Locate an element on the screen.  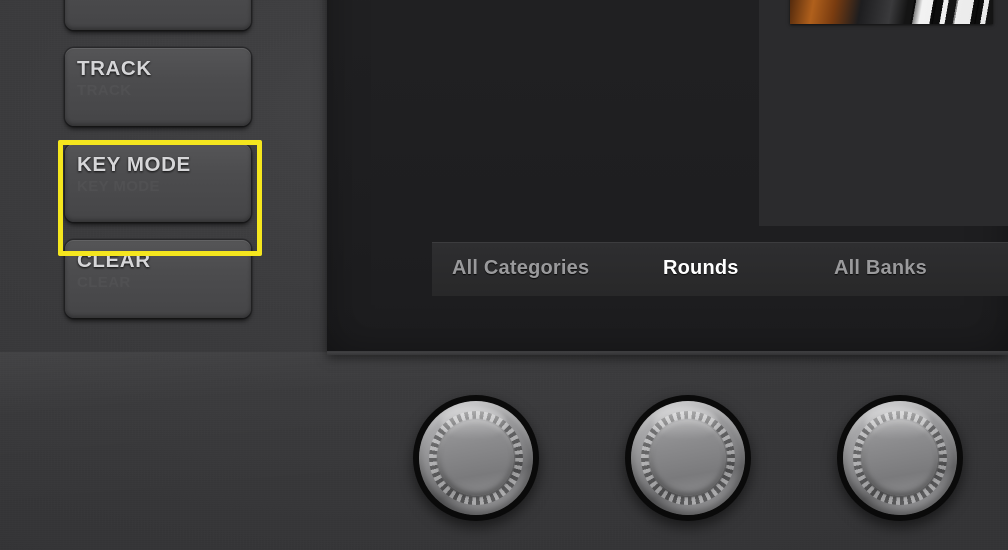
filter-all-categories: All Categories is located at coordinates (520, 268).